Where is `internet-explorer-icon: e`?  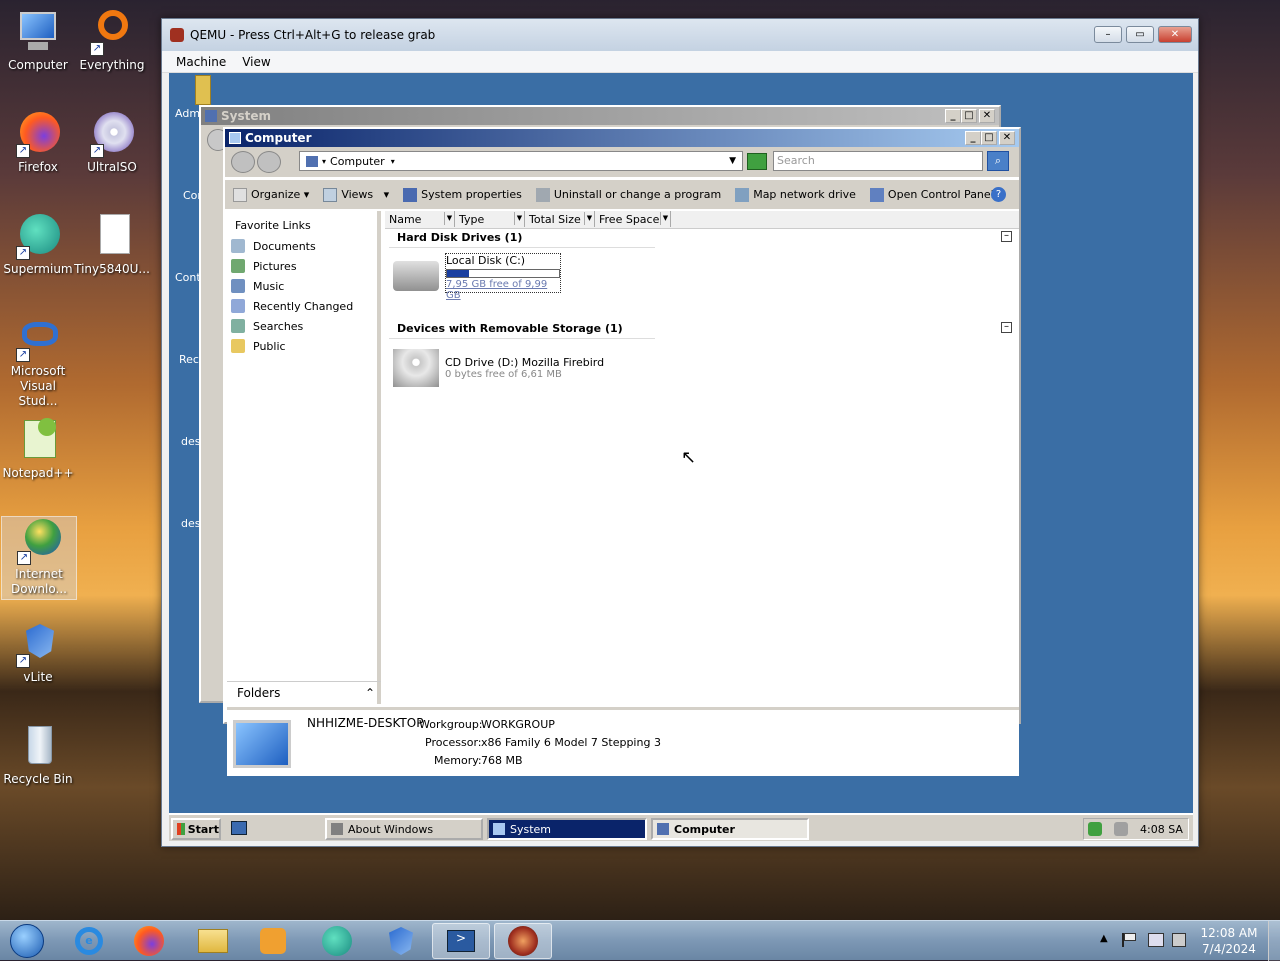
internet-explorer-icon: e is located at coordinates (89, 941).